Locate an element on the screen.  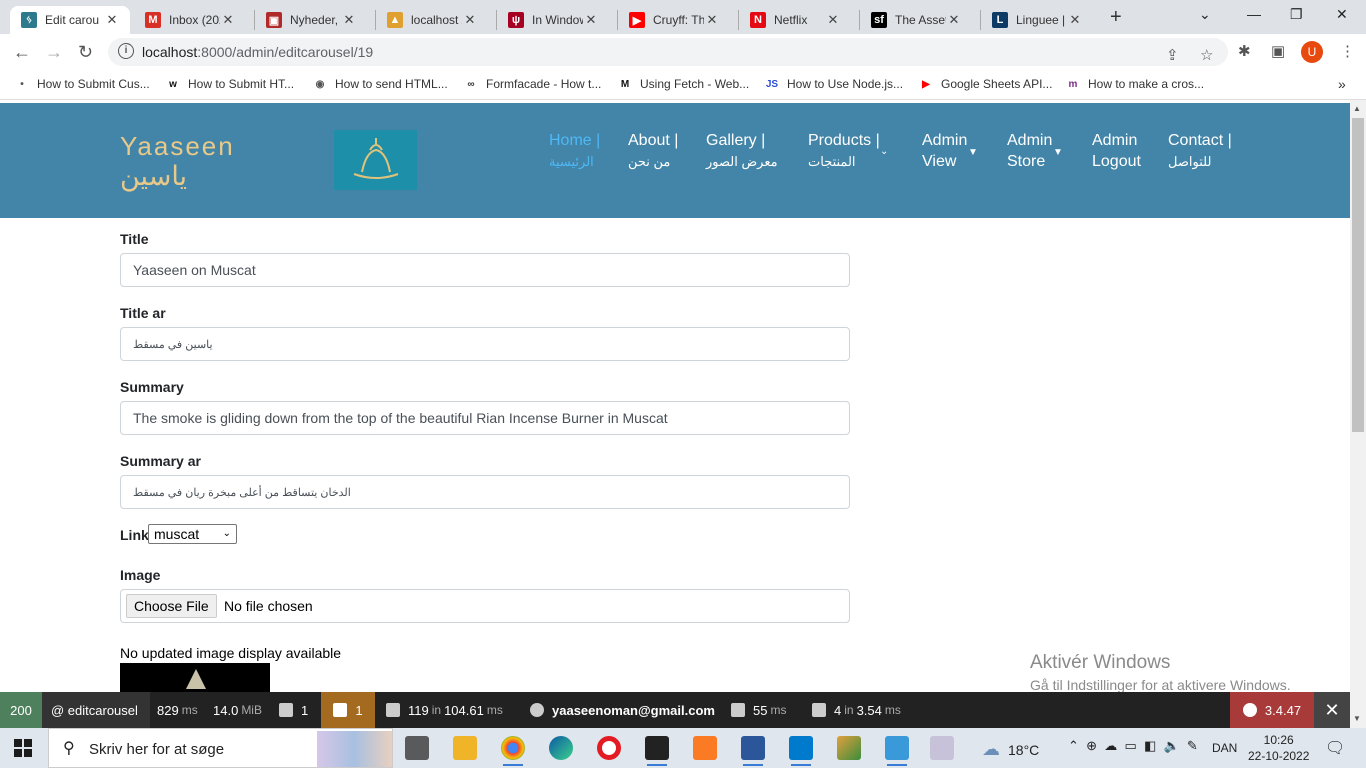
close-window-button: ✕ is located at coordinates (1342, 14).